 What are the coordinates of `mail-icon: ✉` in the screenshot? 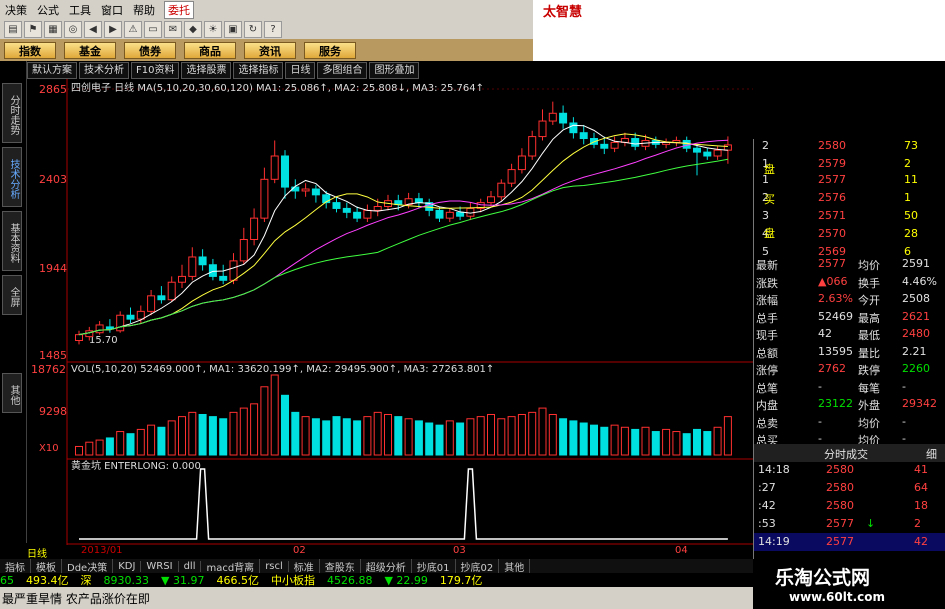 It's located at (173, 29).